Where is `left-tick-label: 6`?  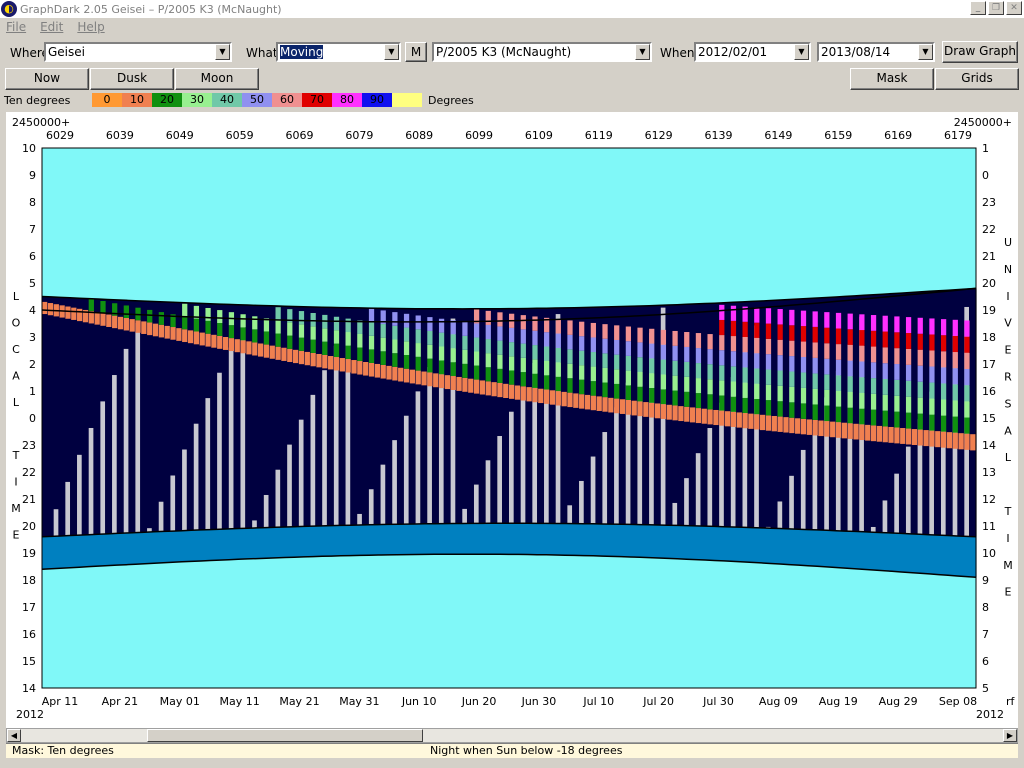 left-tick-label: 6 is located at coordinates (32, 256).